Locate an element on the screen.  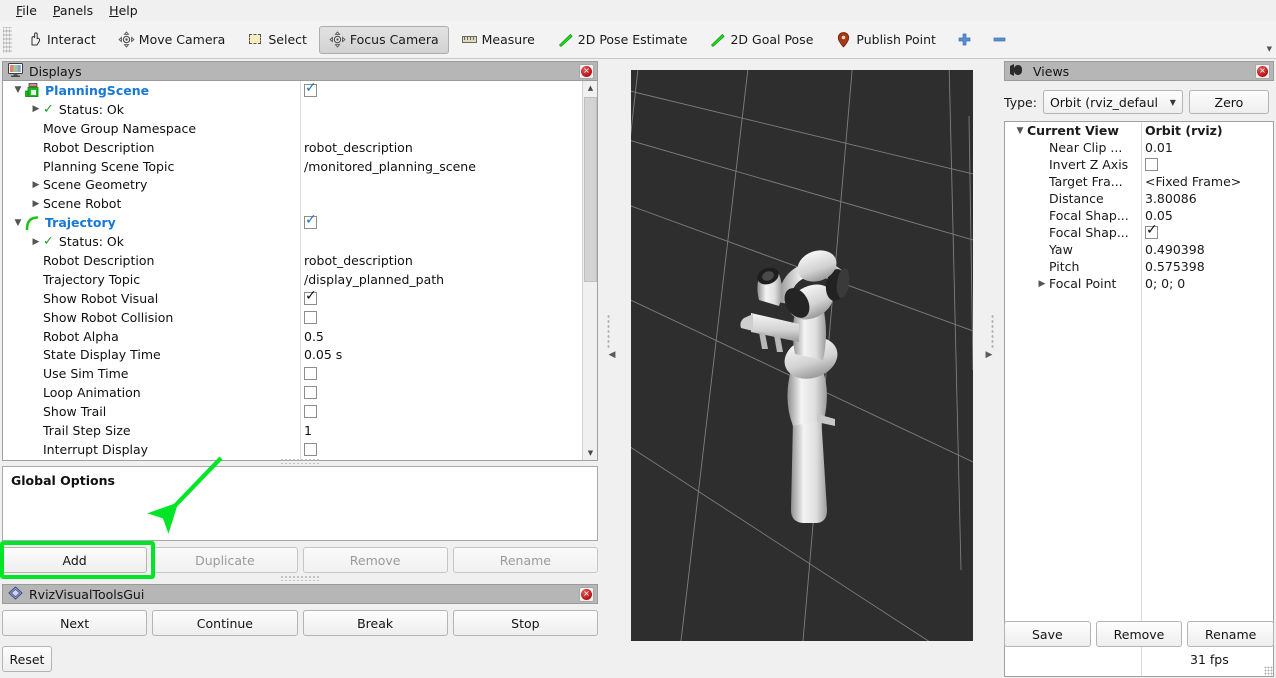
views-tree-row: Invert Z Axis is located at coordinates (1139, 164).